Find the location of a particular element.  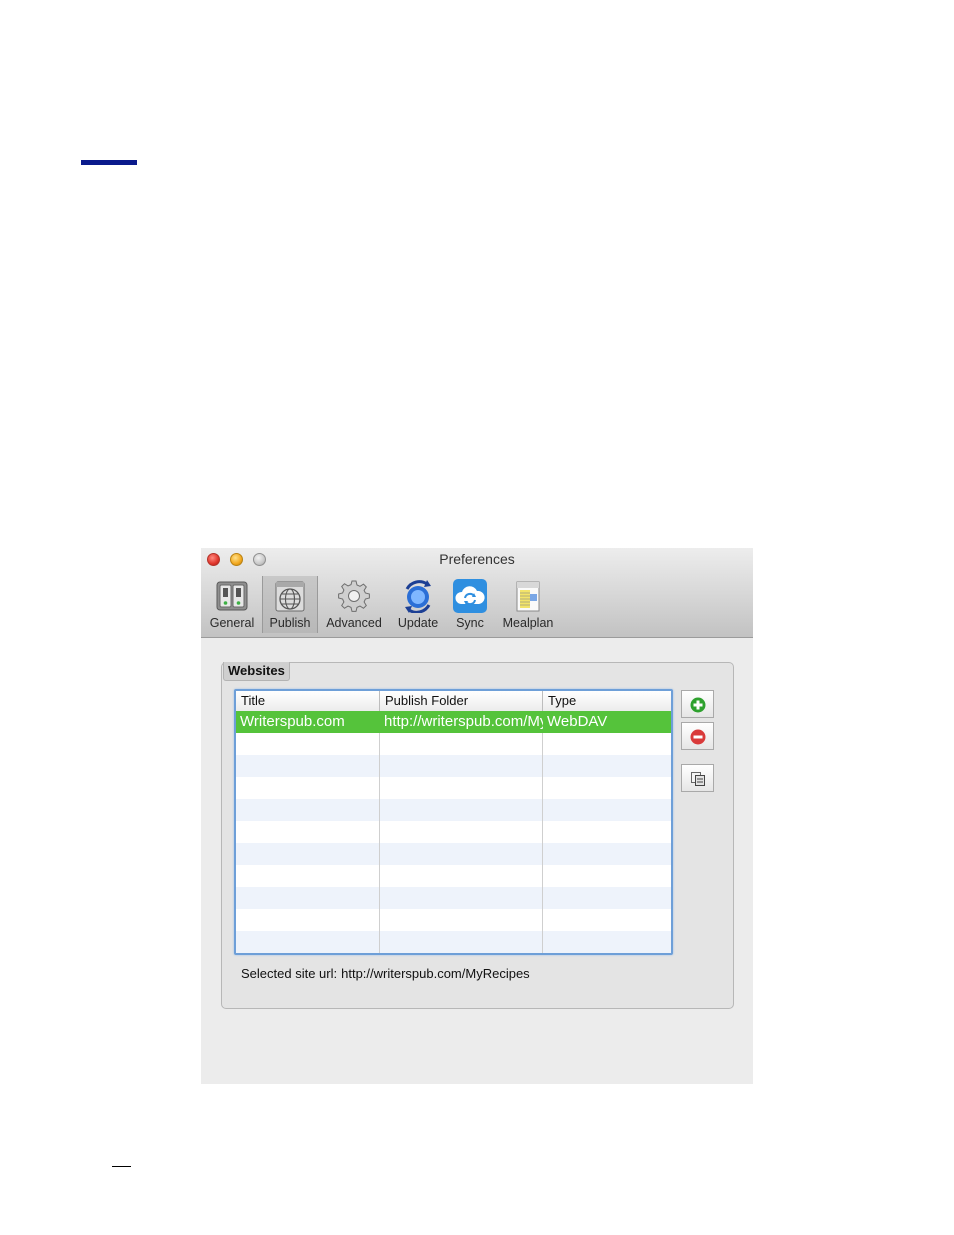

duplicate-icon is located at coordinates (698, 779).